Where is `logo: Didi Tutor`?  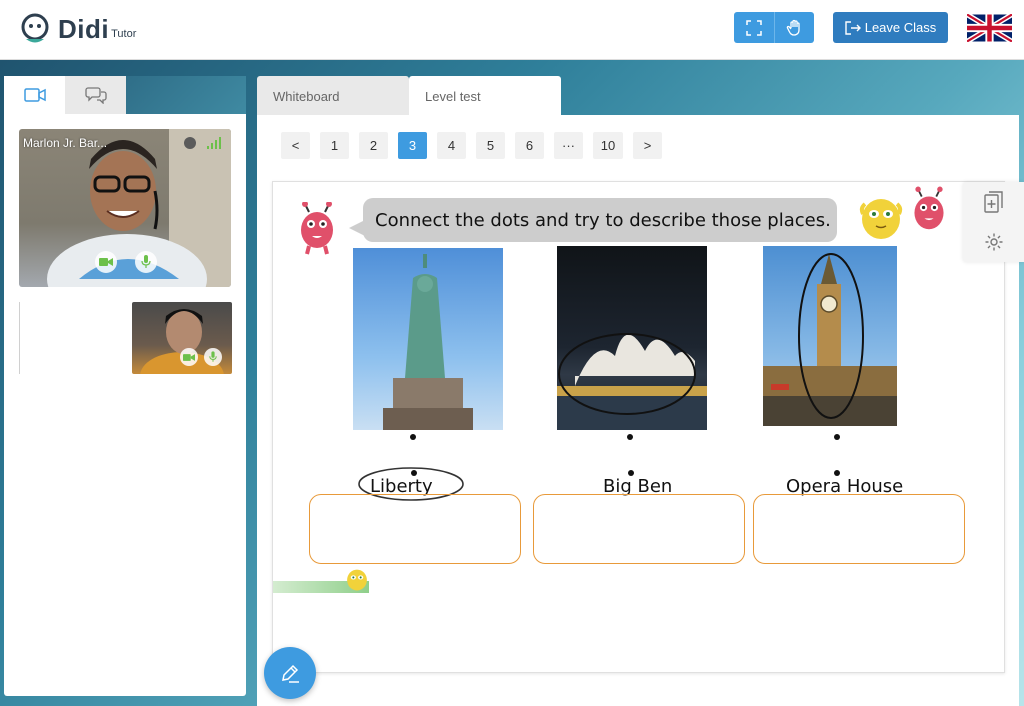
logo: Didi Tutor is located at coordinates (77, 29).